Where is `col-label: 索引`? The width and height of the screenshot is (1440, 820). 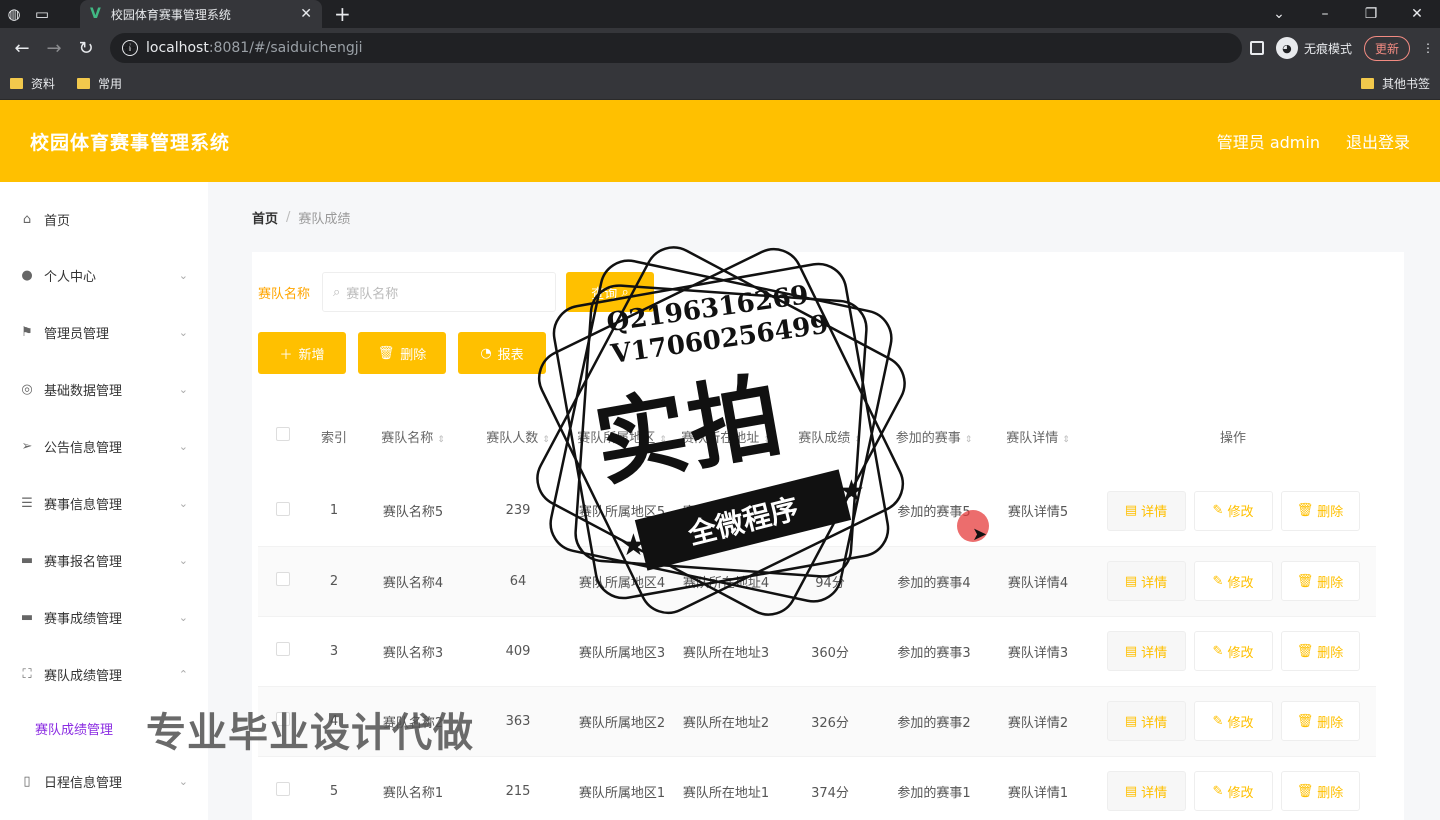 col-label: 索引 is located at coordinates (333, 438).